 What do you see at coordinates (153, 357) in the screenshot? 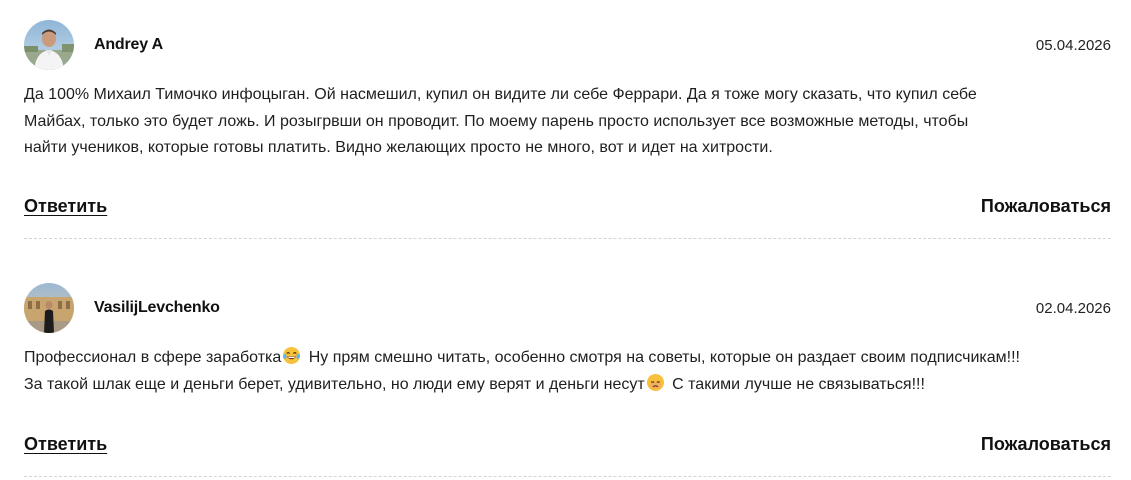
I see `comment-text-segment: Профессионал в сфере заработка` at bounding box center [153, 357].